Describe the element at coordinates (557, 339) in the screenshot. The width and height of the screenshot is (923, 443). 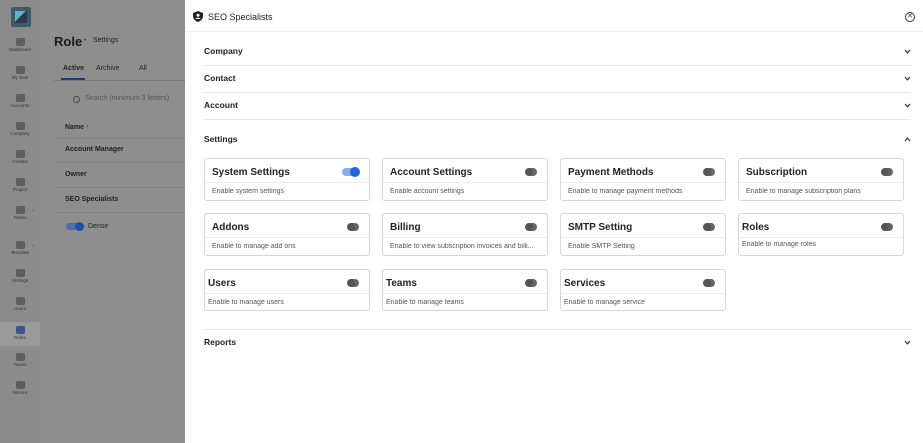
I see `section-reports: Reports` at that location.